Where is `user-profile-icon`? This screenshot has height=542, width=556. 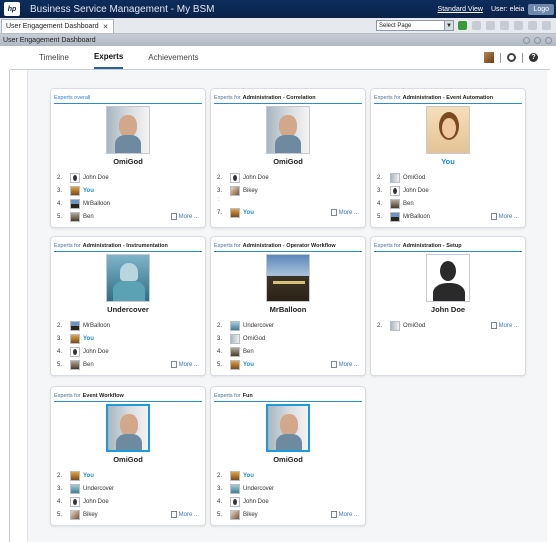 user-profile-icon is located at coordinates (489, 57).